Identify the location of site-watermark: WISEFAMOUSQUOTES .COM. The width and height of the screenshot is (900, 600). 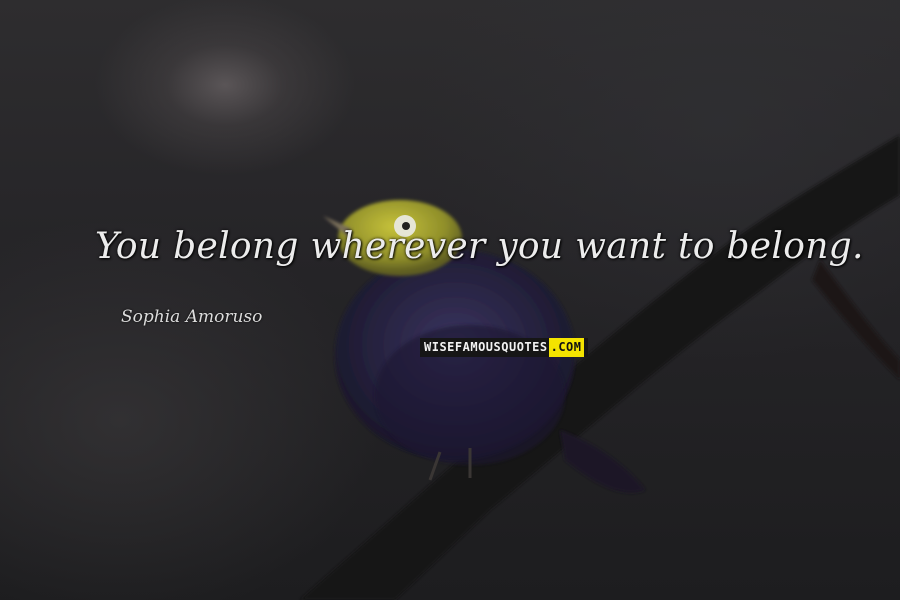
(504, 347).